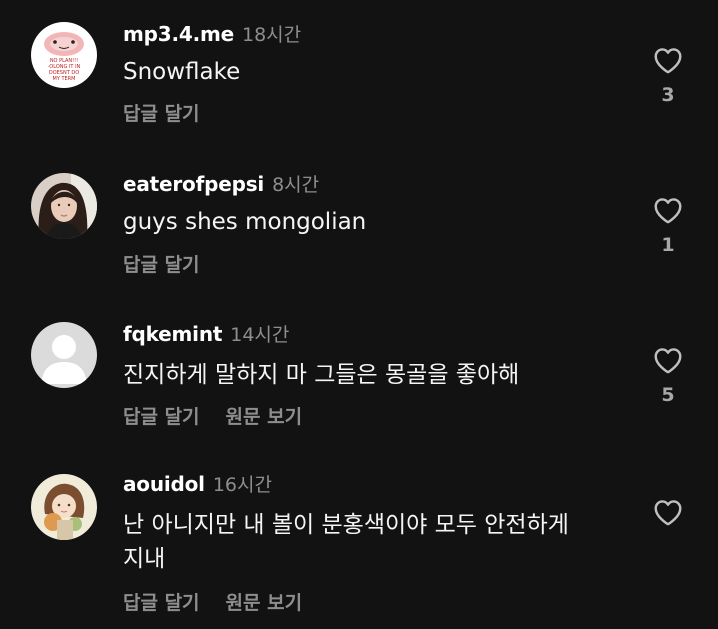 Image resolution: width=718 pixels, height=629 pixels. I want to click on avatar-caption: MY TERM, so click(64, 79).